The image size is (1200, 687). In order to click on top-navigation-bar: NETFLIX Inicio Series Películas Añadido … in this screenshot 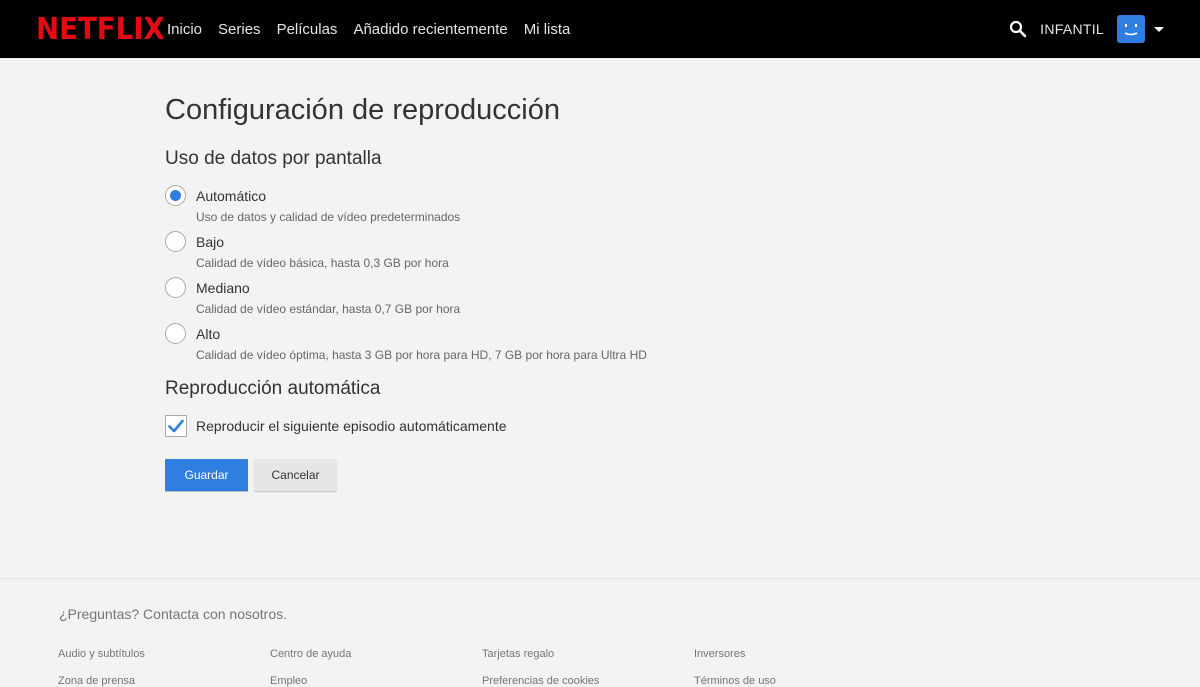, I will do `click(600, 29)`.